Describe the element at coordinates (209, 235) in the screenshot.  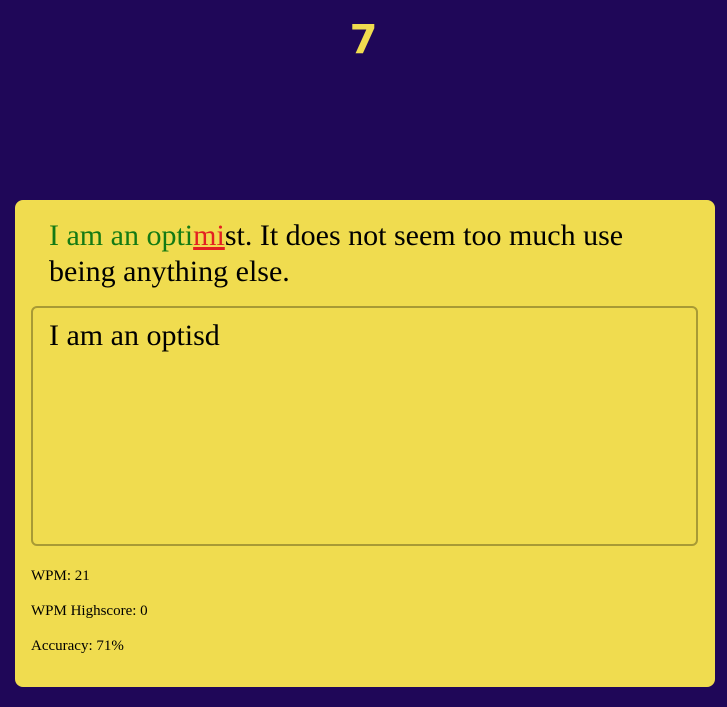
I see `quote-typed-wrong: mi` at that location.